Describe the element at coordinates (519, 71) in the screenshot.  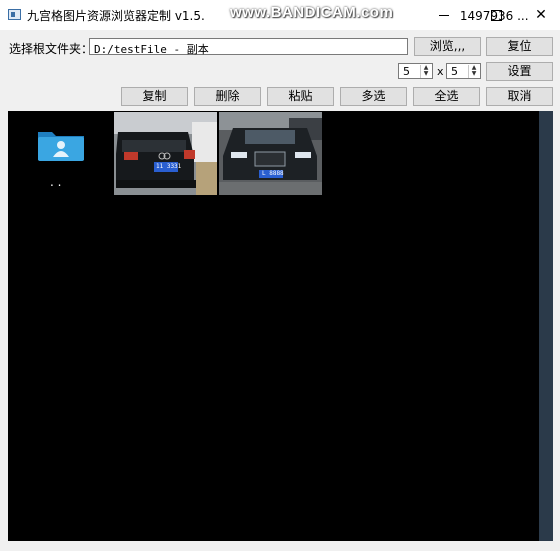
I see `set-button: 设置` at that location.